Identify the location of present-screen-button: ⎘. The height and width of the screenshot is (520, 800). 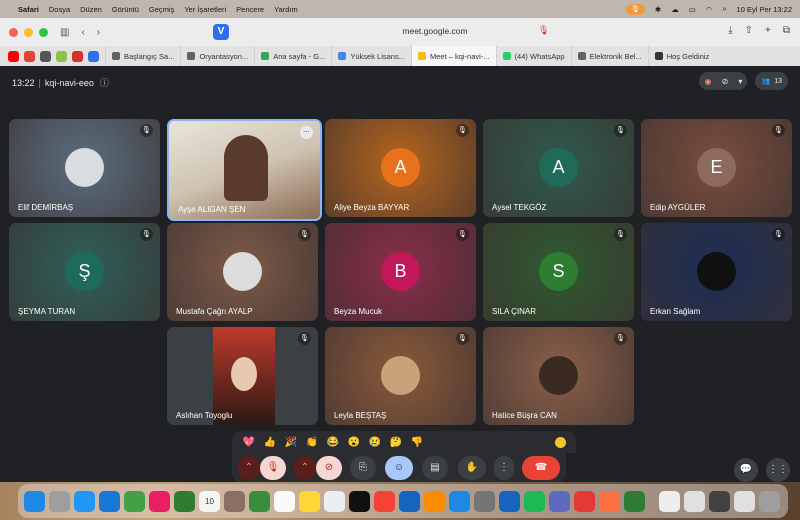
(363, 468).